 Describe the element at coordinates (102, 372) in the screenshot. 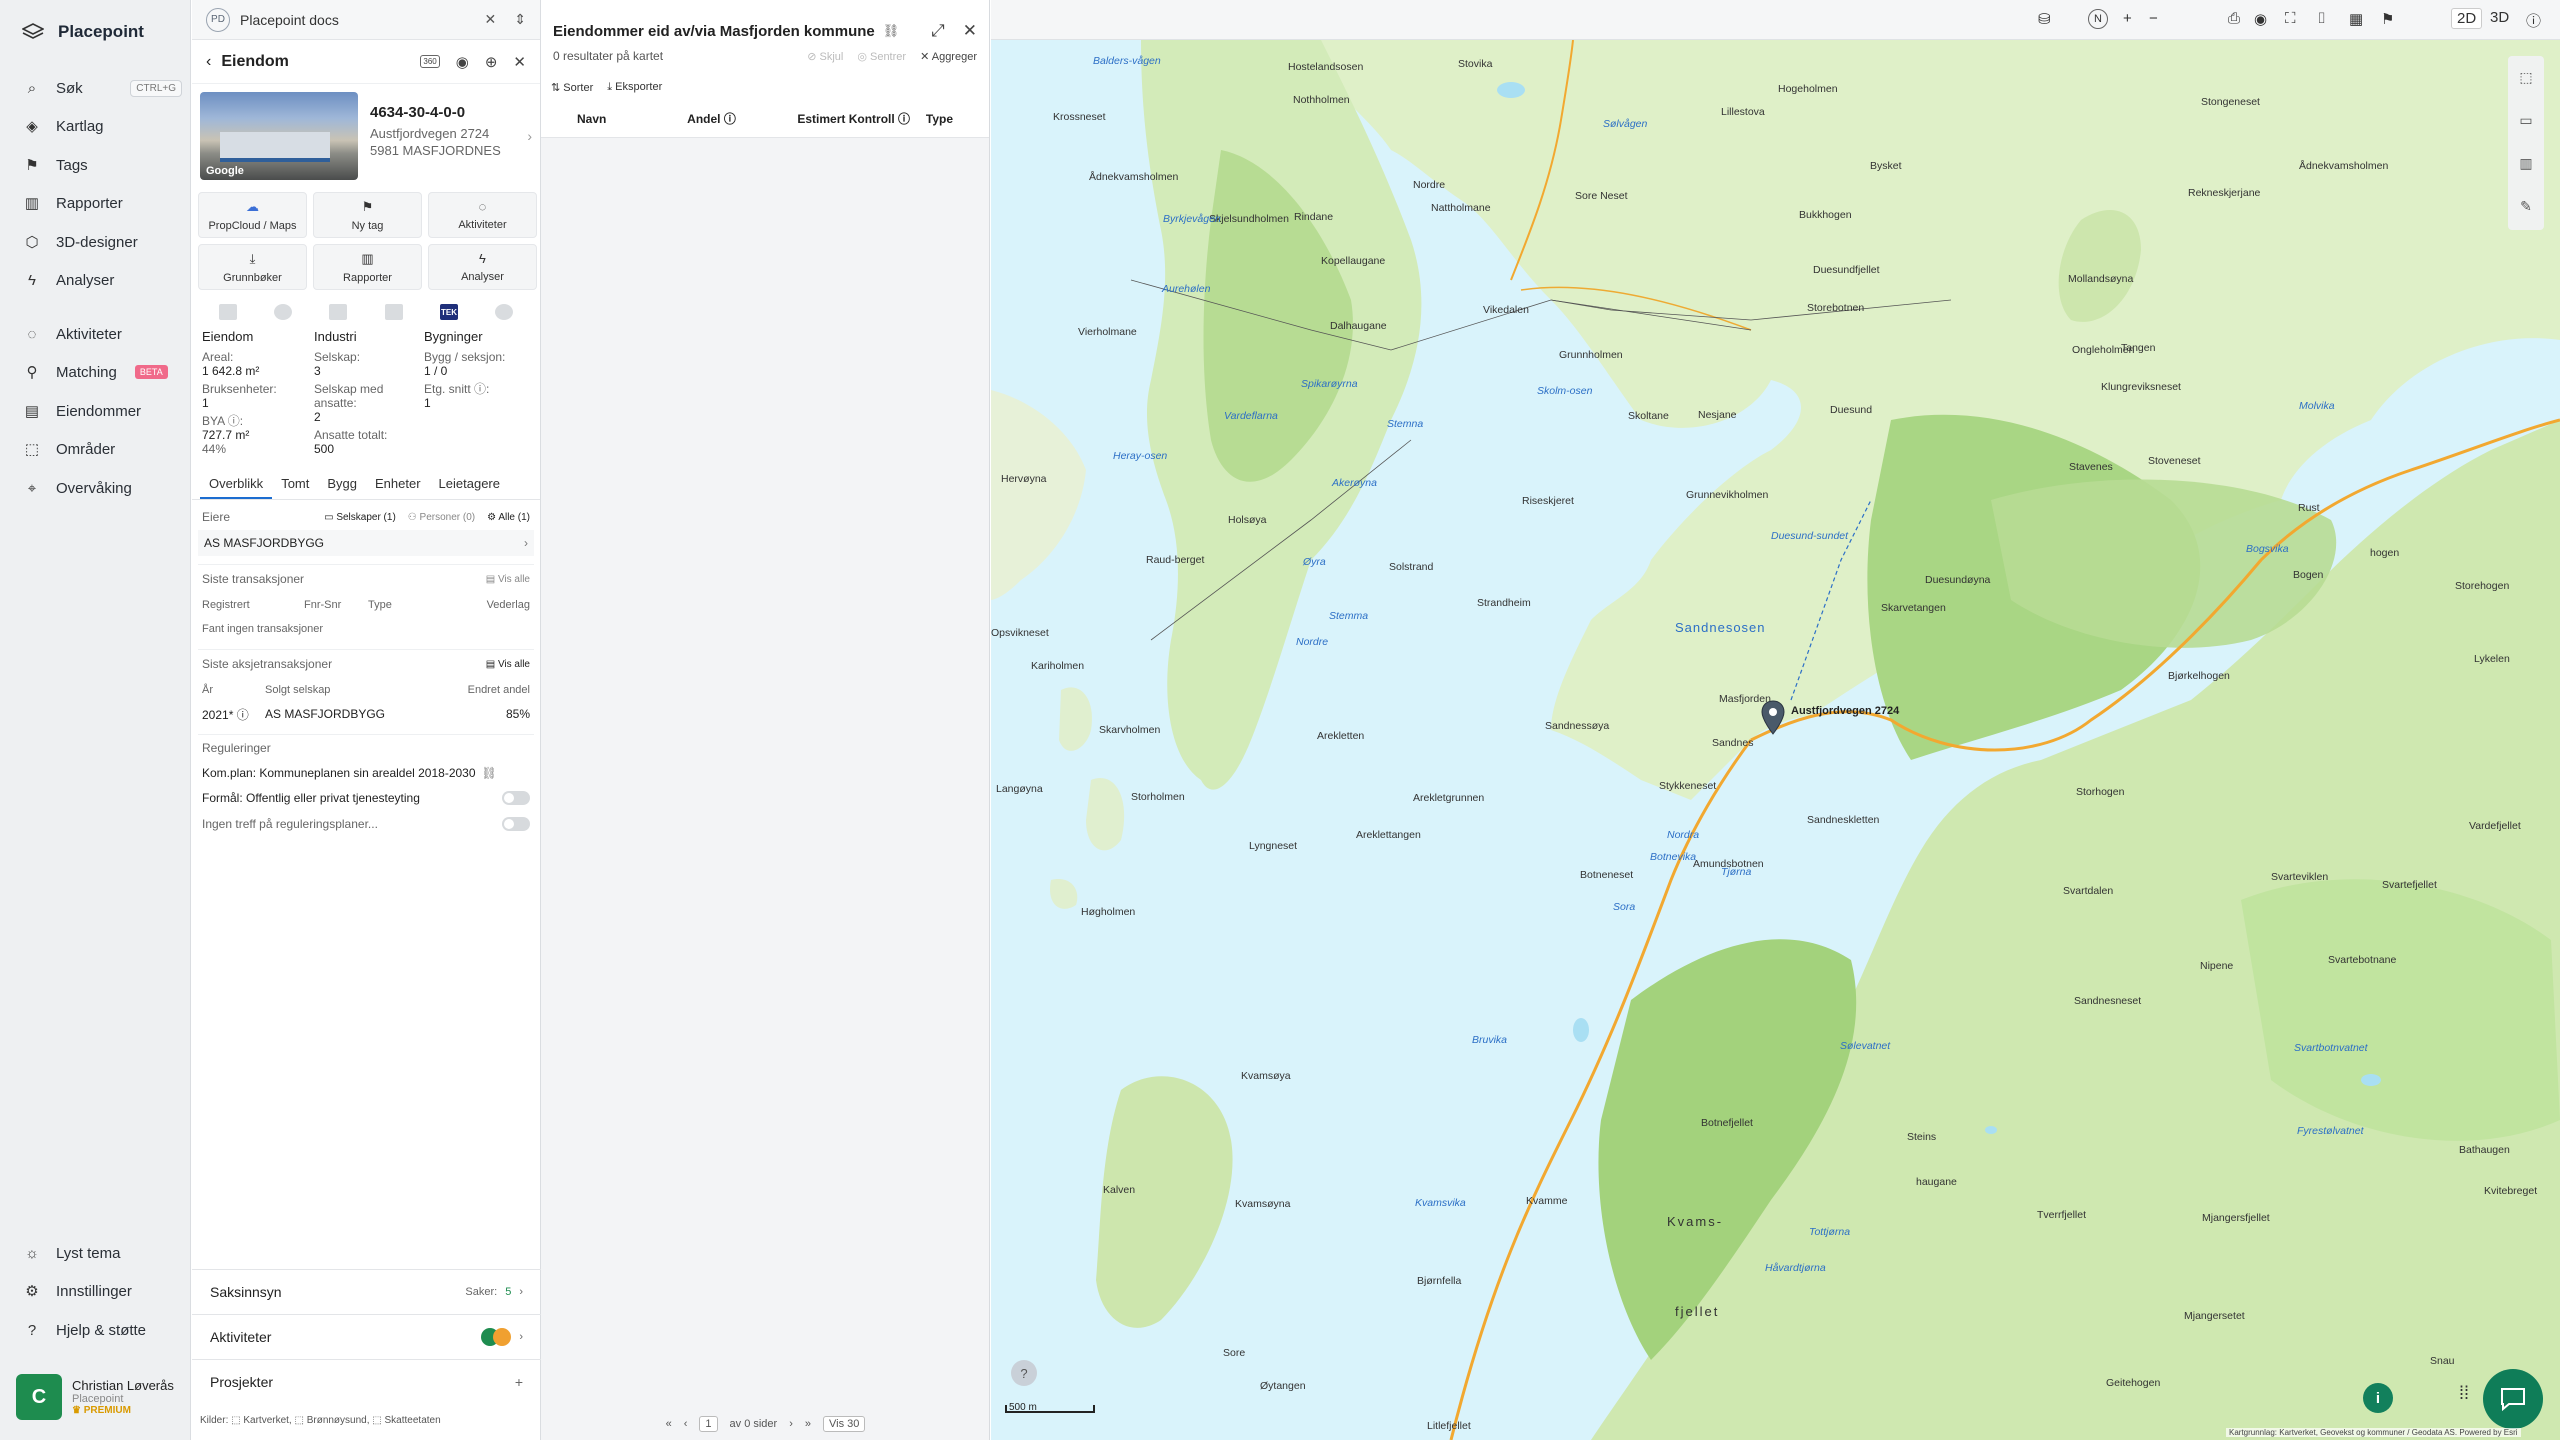

I see `nav-item-matching: ⚲ Matching BETA` at that location.